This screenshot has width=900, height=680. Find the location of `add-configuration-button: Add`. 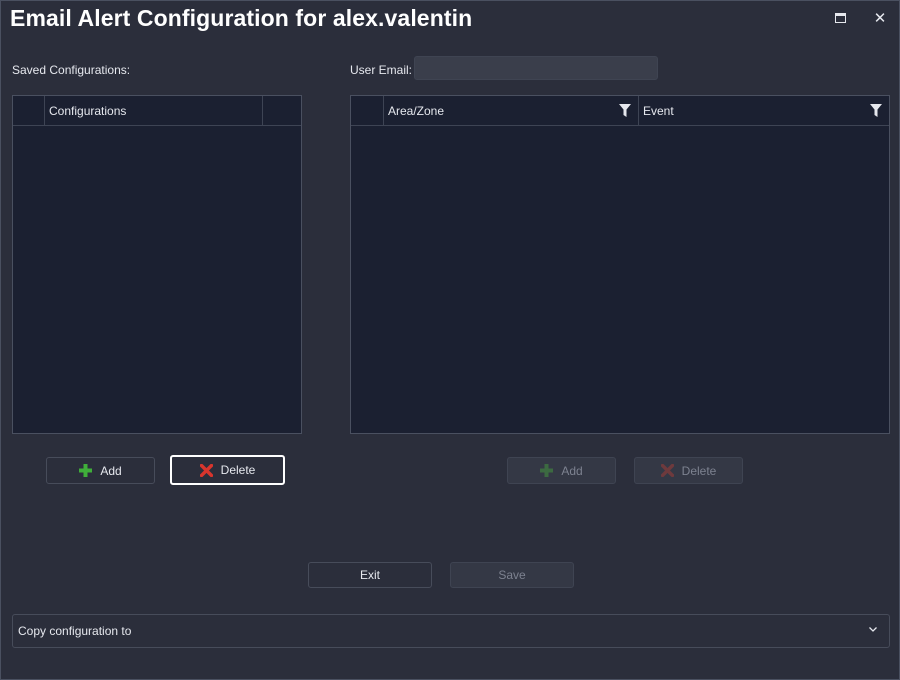

add-configuration-button: Add is located at coordinates (100, 470).